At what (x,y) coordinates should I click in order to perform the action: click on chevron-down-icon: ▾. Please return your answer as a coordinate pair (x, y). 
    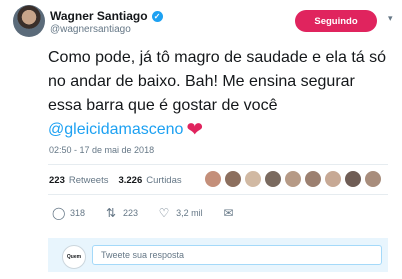
    Looking at the image, I should click on (390, 18).